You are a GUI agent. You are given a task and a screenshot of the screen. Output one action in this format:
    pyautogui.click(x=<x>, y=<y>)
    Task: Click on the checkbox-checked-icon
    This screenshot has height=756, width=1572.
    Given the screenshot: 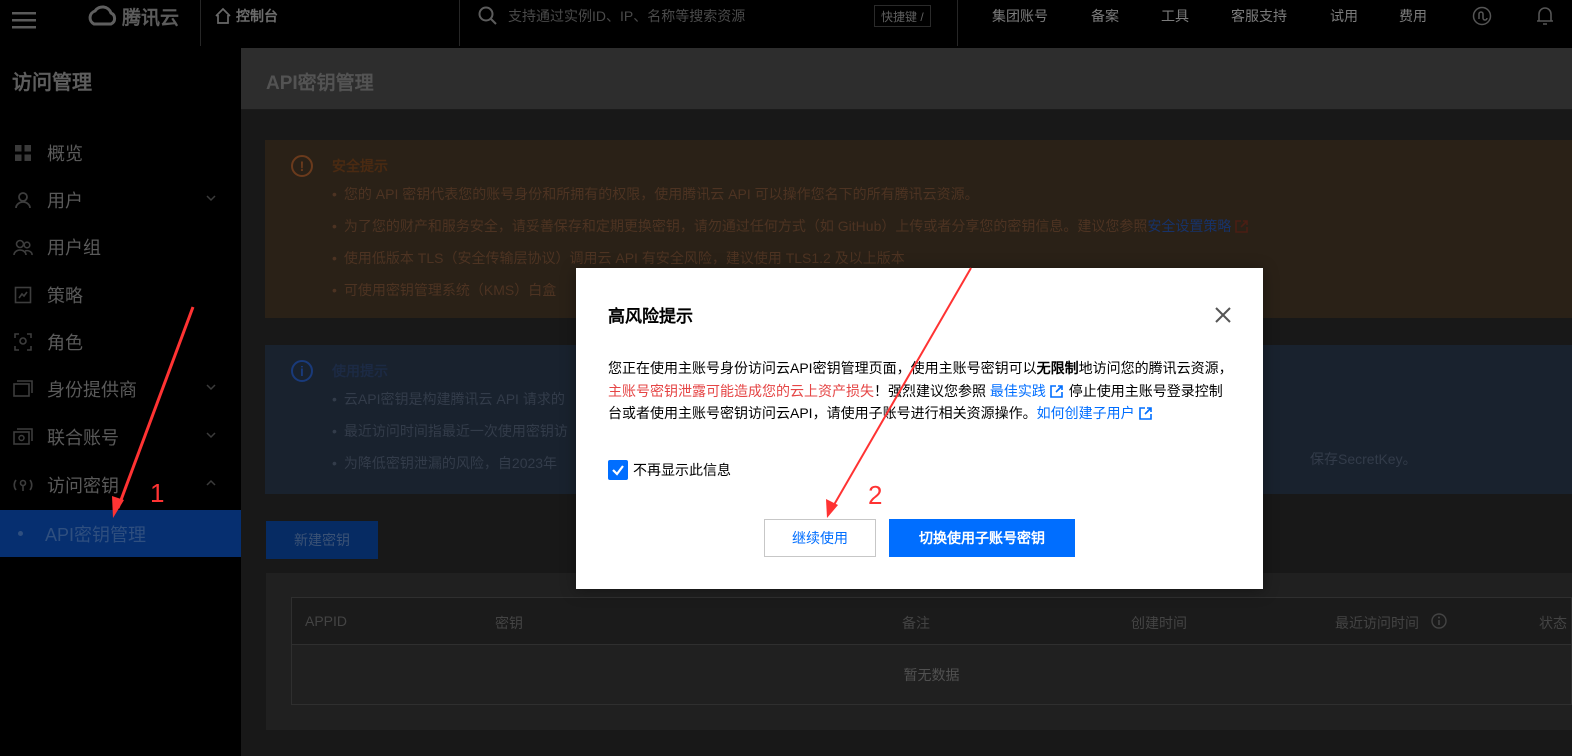 What is the action you would take?
    pyautogui.click(x=618, y=470)
    